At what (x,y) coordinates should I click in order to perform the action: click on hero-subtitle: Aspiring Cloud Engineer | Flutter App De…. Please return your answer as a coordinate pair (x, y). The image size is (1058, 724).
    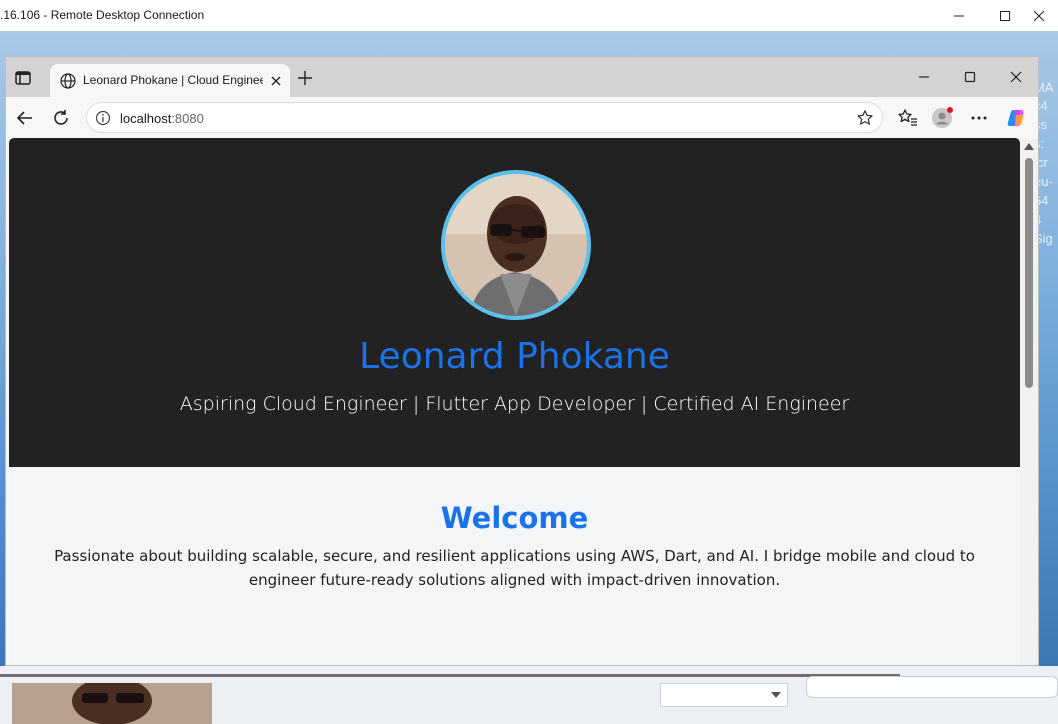
    Looking at the image, I should click on (514, 404).